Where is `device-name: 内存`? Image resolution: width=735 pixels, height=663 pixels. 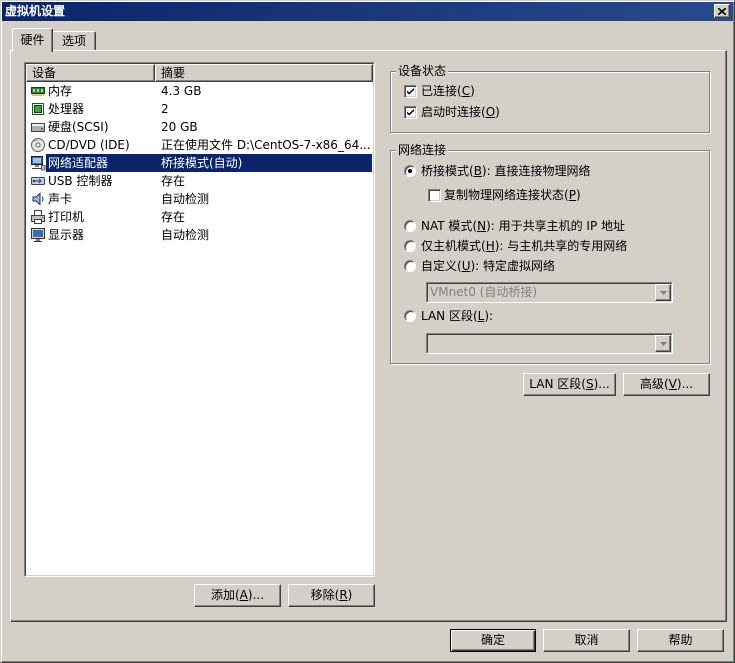
device-name: 内存 is located at coordinates (60, 91).